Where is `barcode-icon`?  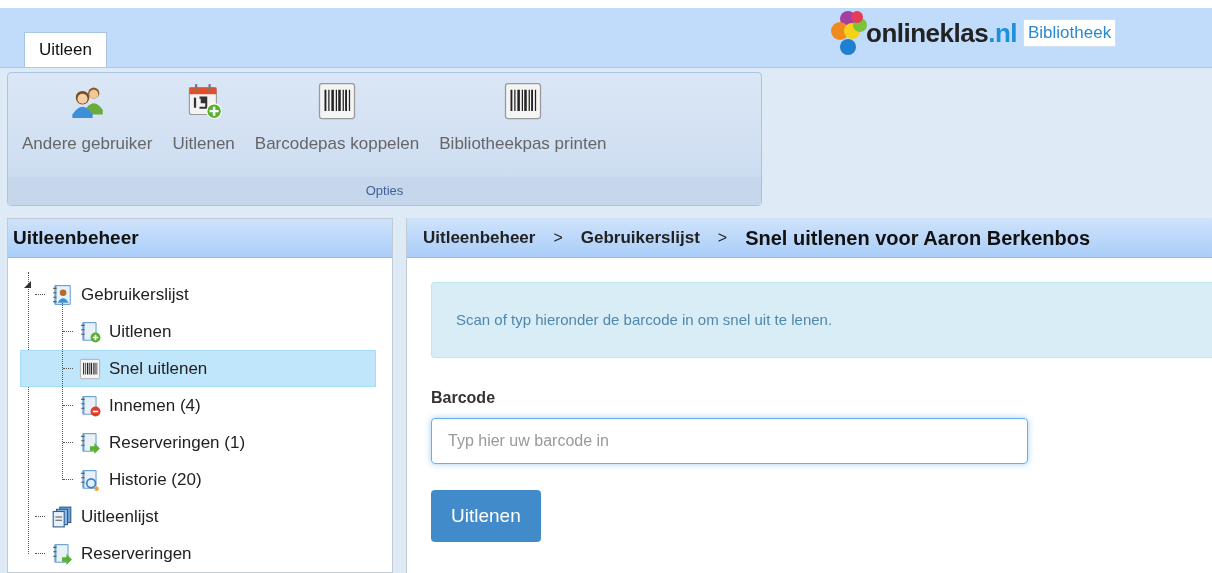
barcode-icon is located at coordinates (90, 368).